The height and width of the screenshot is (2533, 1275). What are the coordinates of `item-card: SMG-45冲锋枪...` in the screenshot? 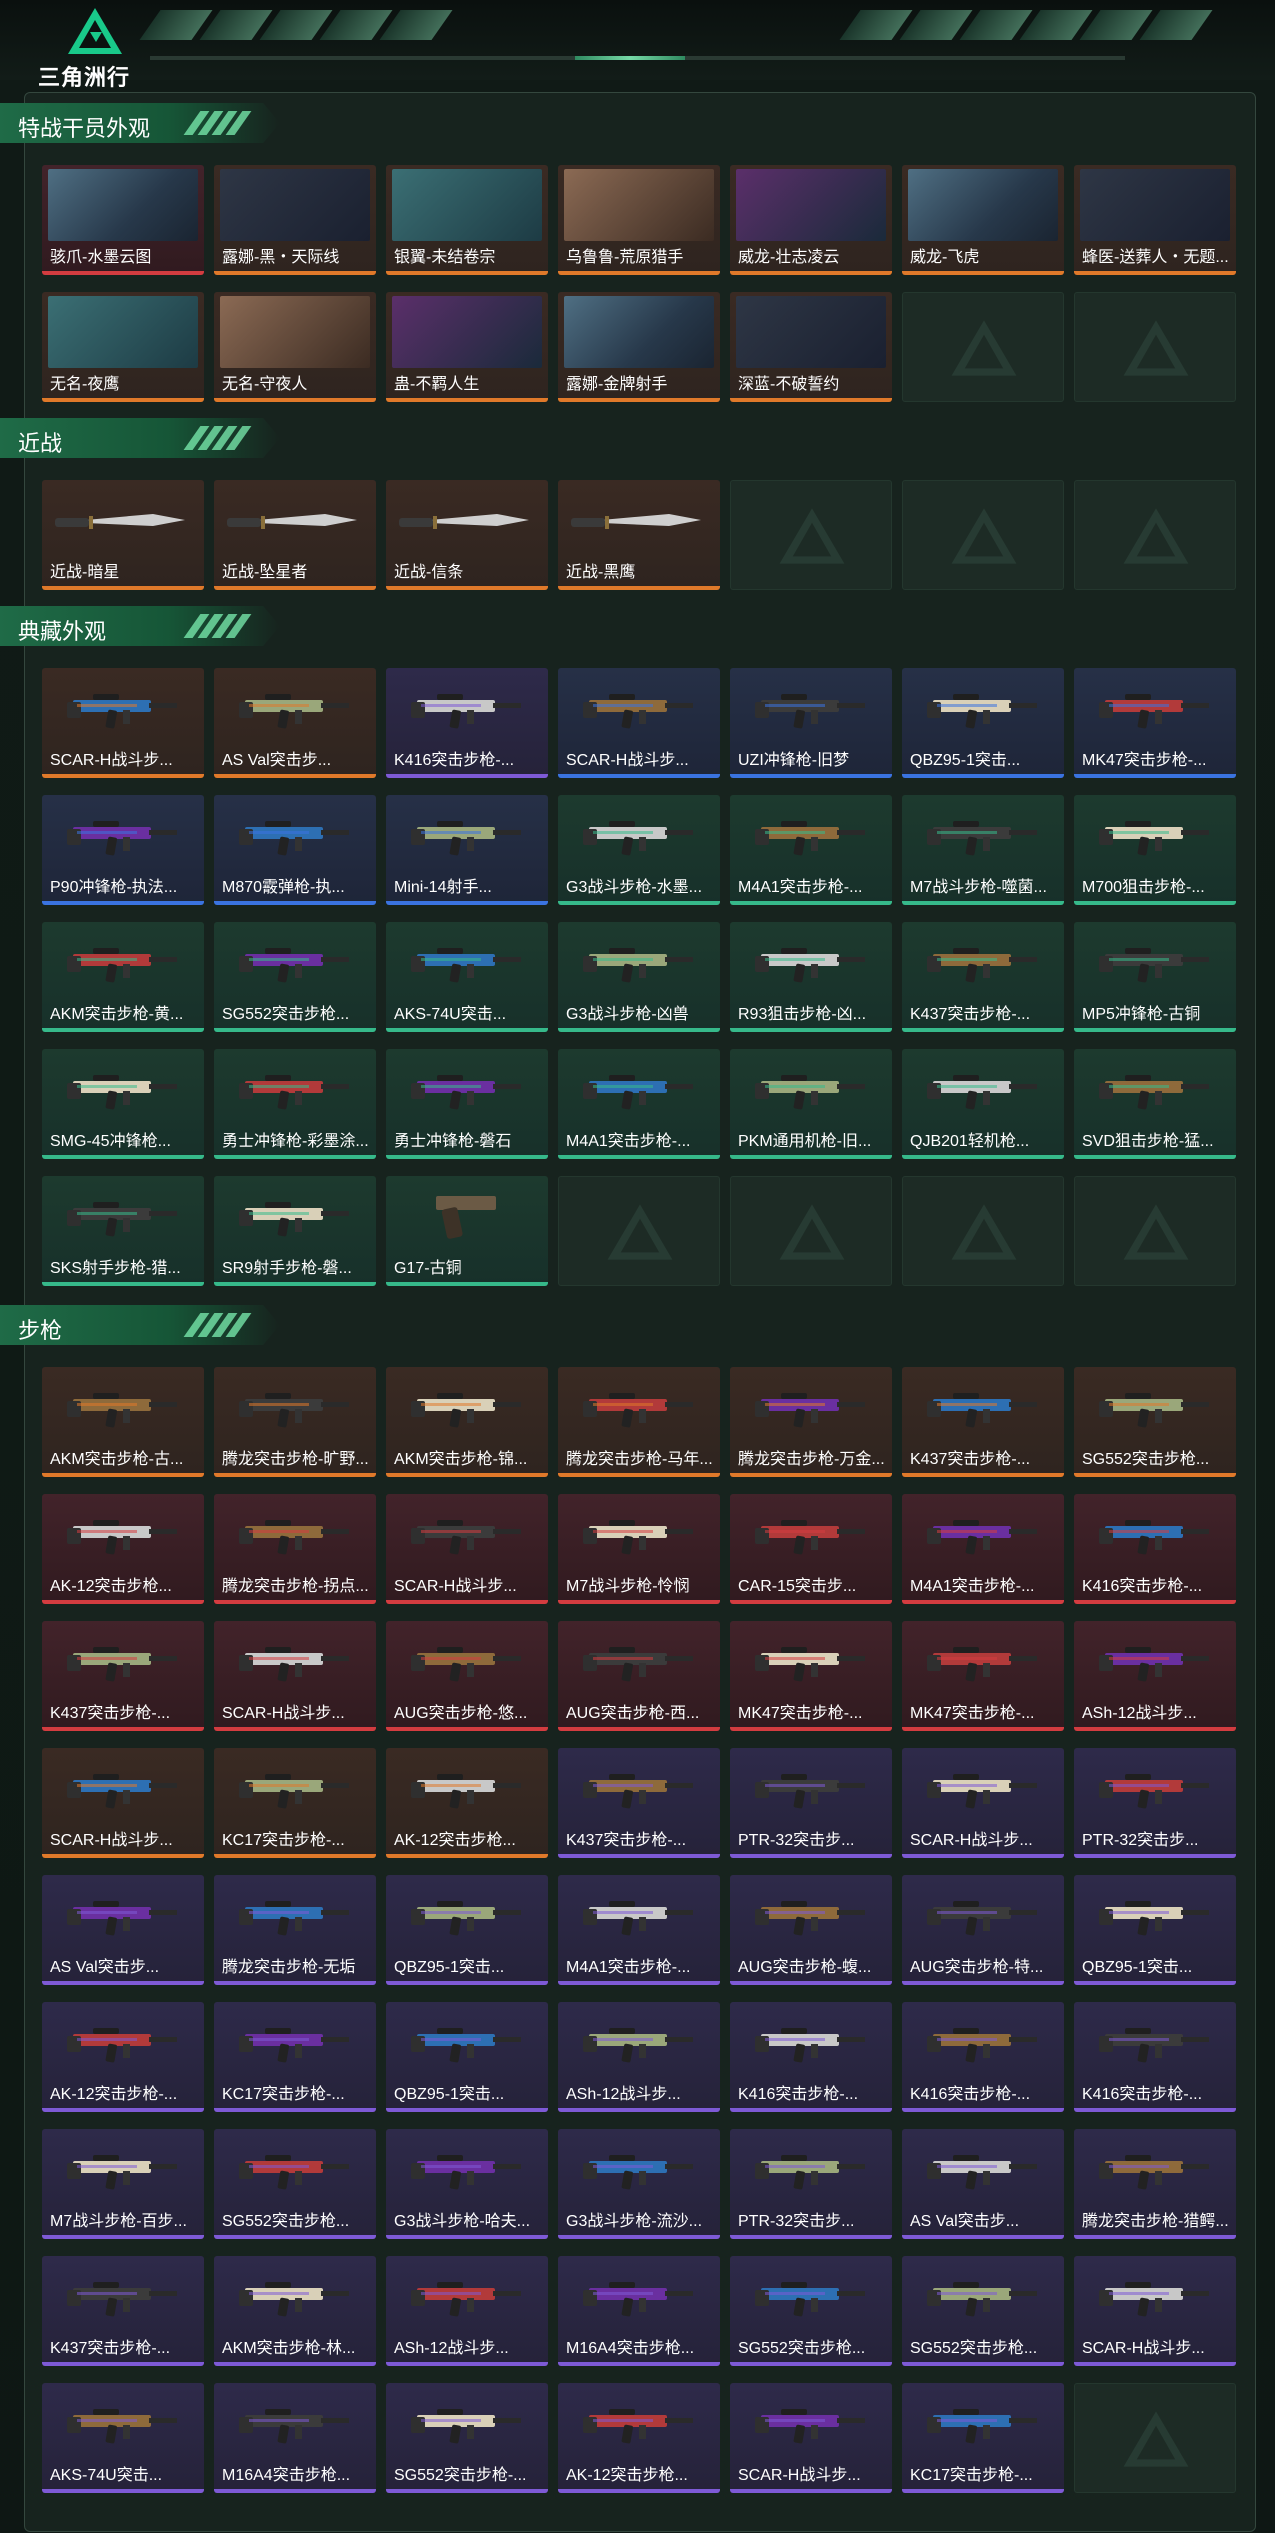 It's located at (123, 1104).